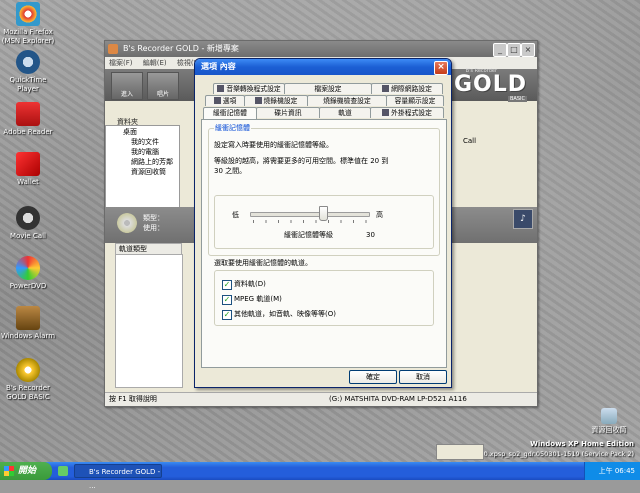 This screenshot has height=493, width=640. I want to click on wallet-icon, so click(28, 164).